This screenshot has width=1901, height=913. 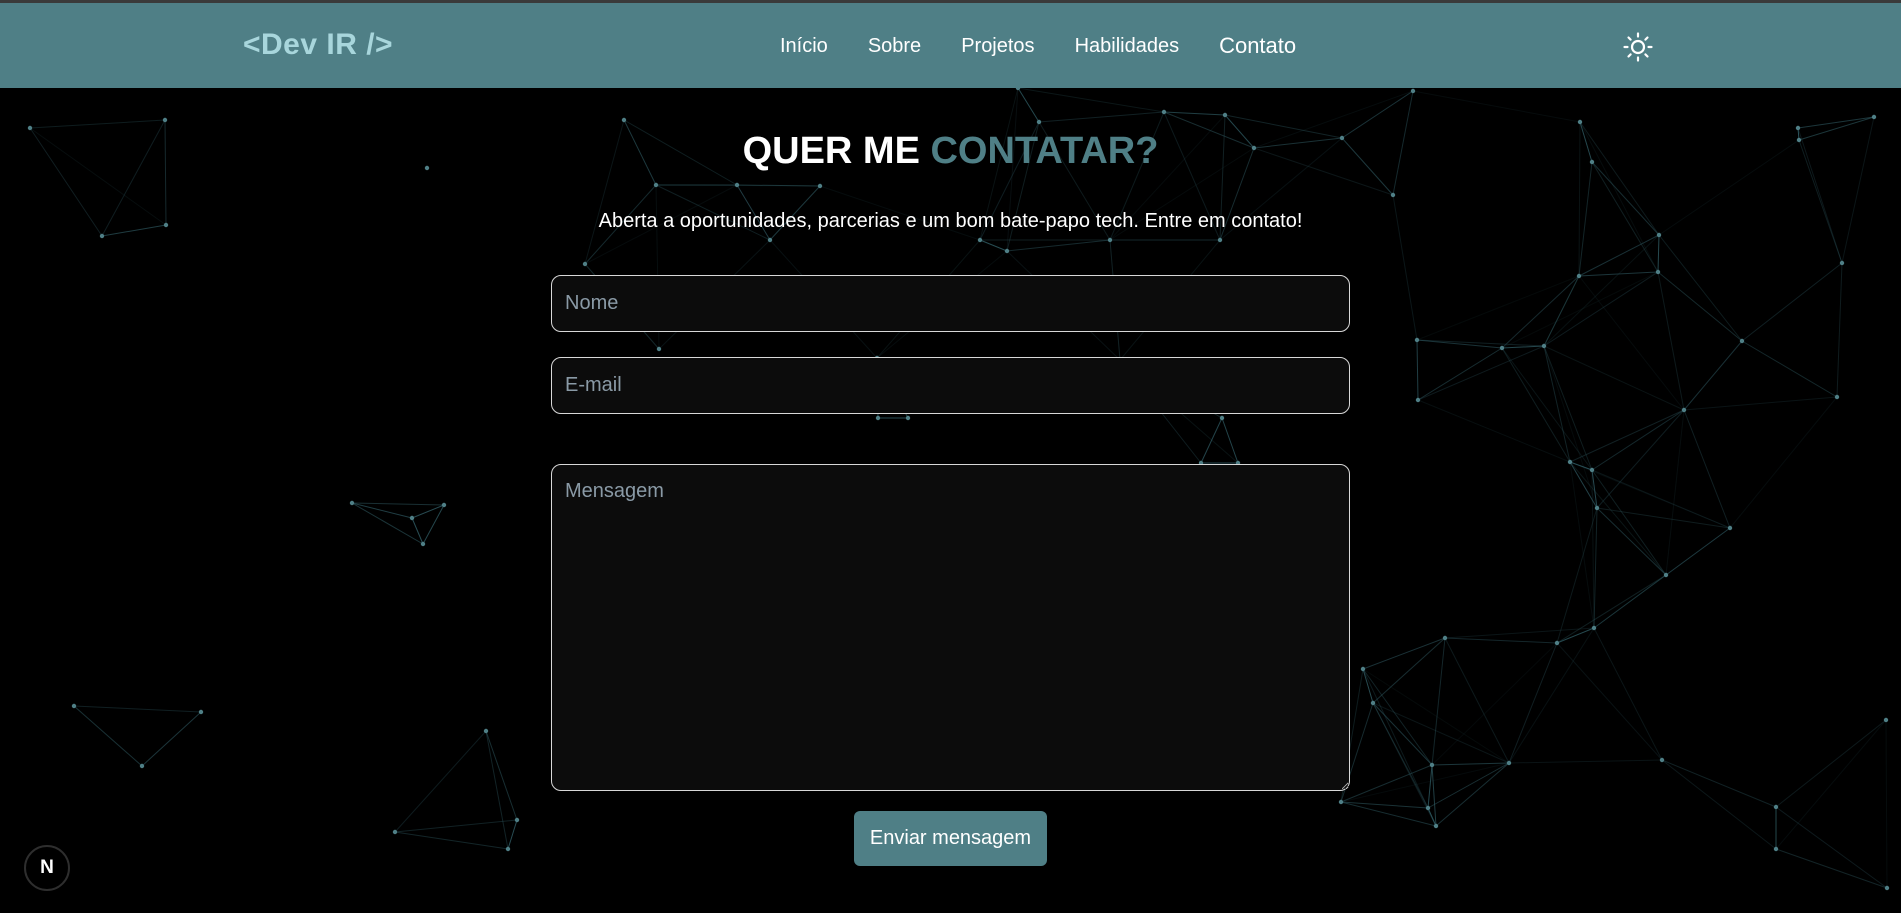 I want to click on sun-icon, so click(x=1638, y=47).